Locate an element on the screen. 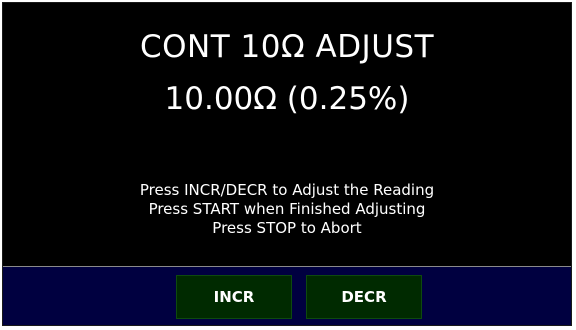 The height and width of the screenshot is (330, 576). decr-button: DECR is located at coordinates (364, 297).